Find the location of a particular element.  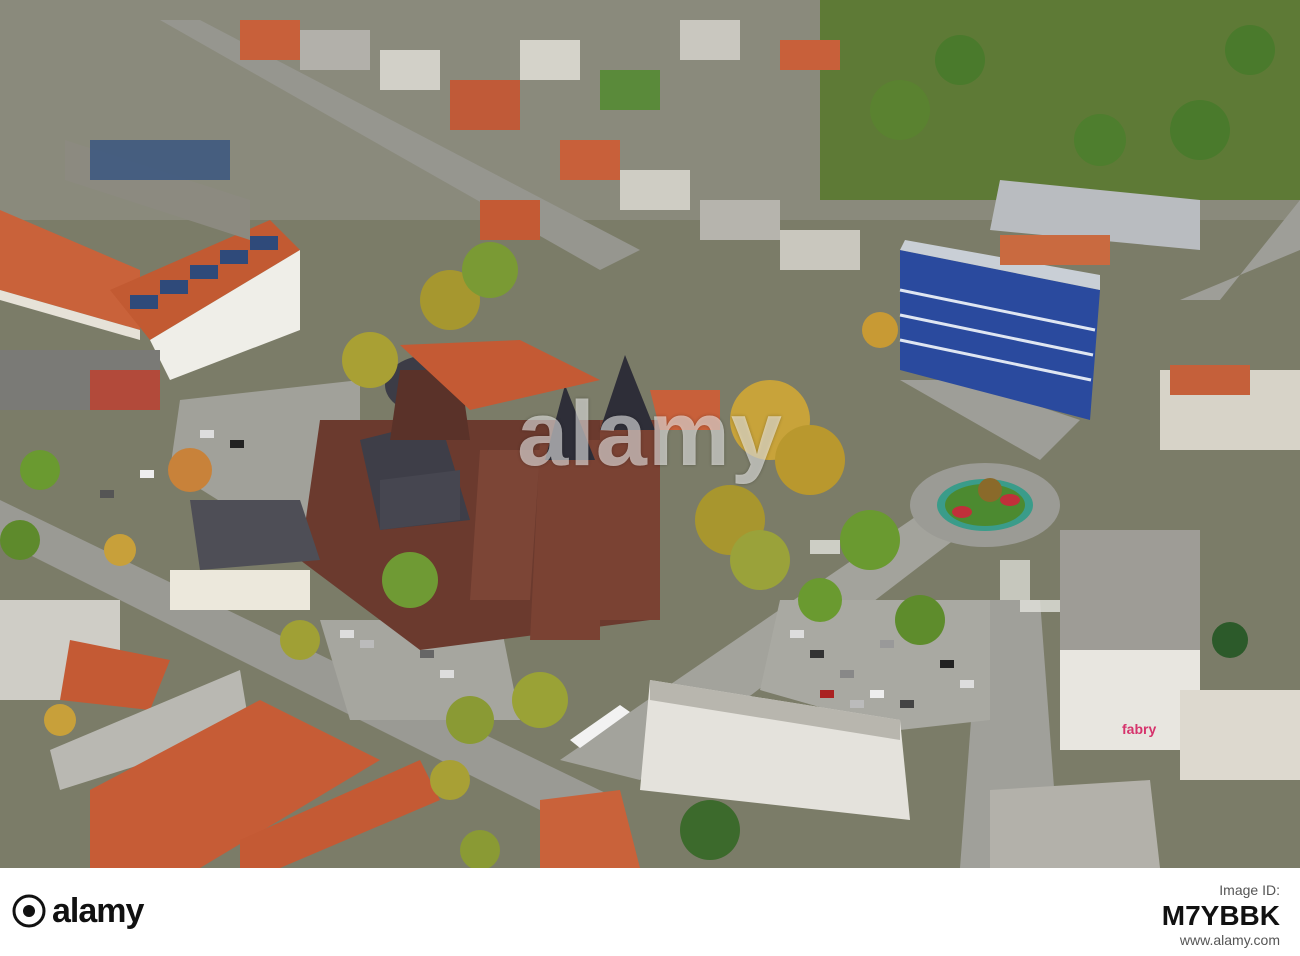

school-annex-red is located at coordinates (125, 390).